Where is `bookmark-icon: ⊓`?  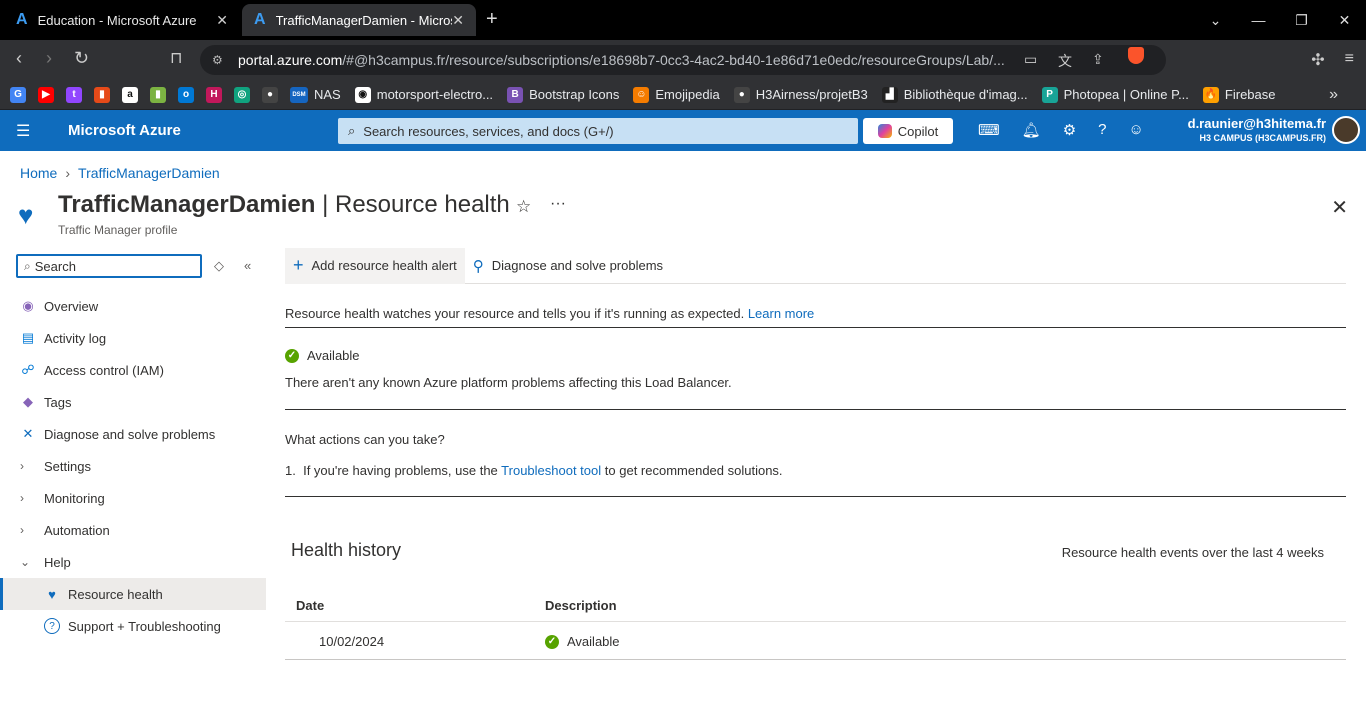
bookmark-icon: ⊓ is located at coordinates (176, 58).